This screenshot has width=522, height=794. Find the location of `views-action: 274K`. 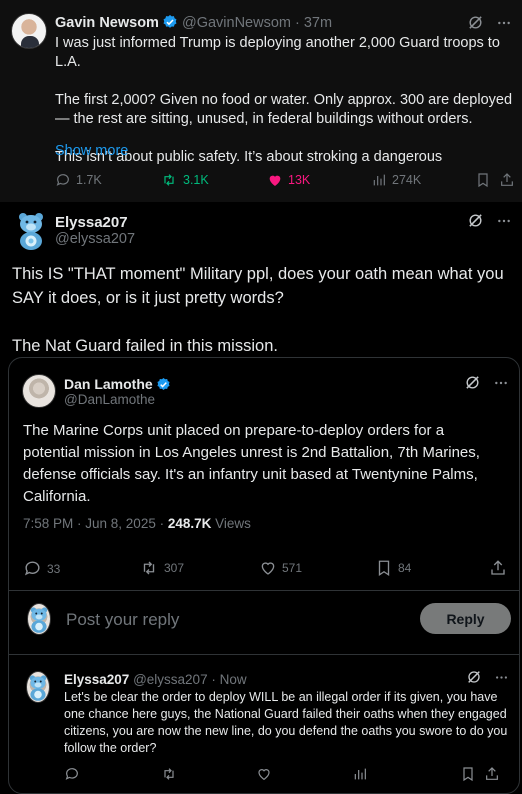

views-action: 274K is located at coordinates (396, 180).